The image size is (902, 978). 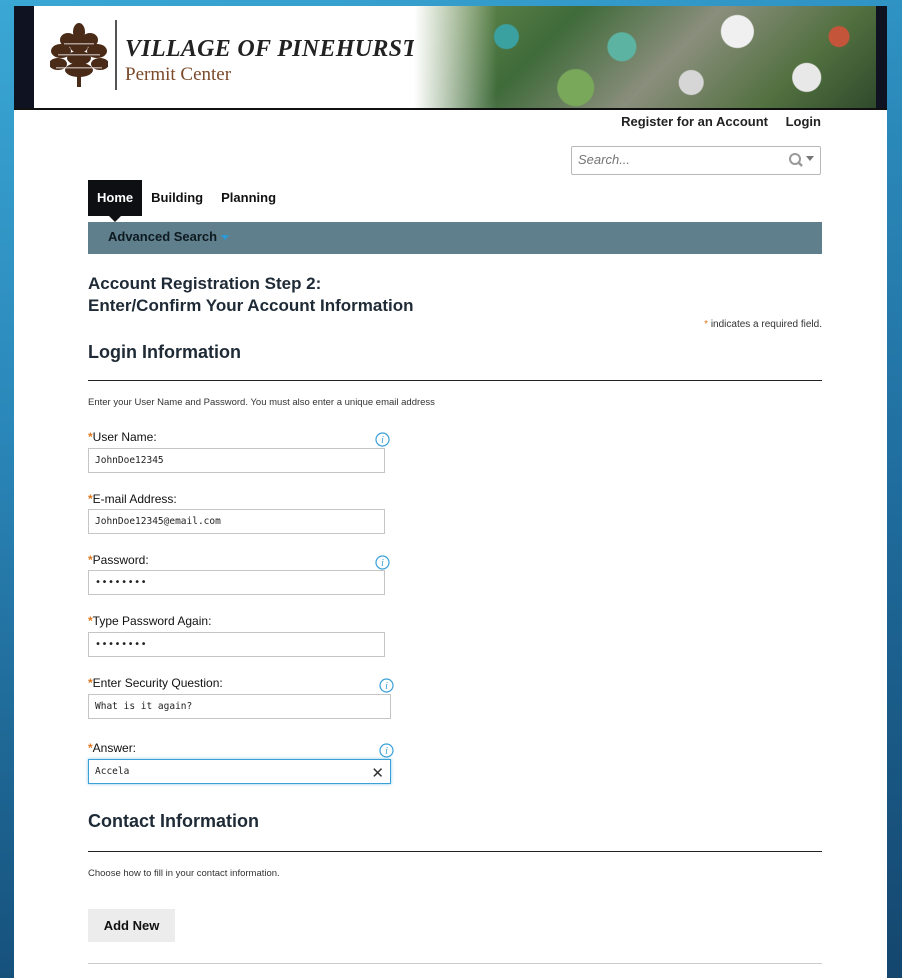 I want to click on banner-edge-left, so click(x=24, y=57).